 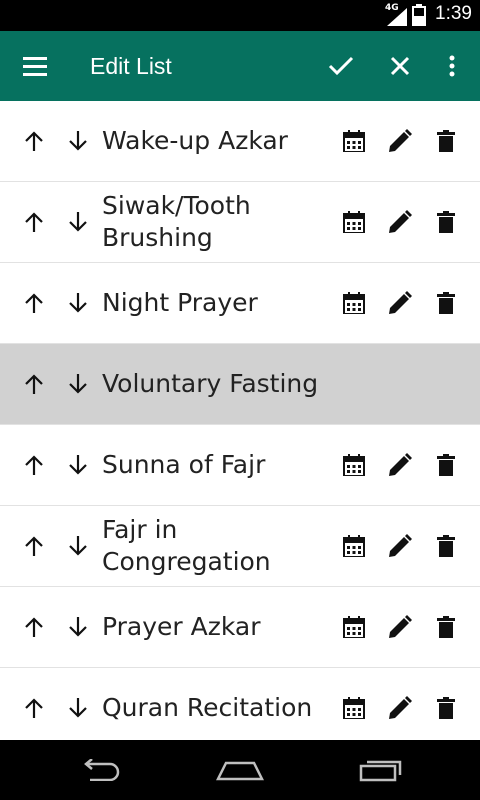 What do you see at coordinates (240, 15) in the screenshot?
I see `status-bar: 4G 1:39` at bounding box center [240, 15].